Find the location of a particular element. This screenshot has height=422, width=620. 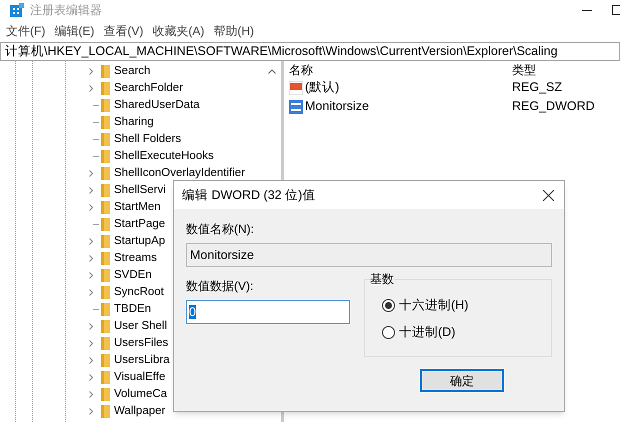

value-name: Monitorsize is located at coordinates (408, 106).